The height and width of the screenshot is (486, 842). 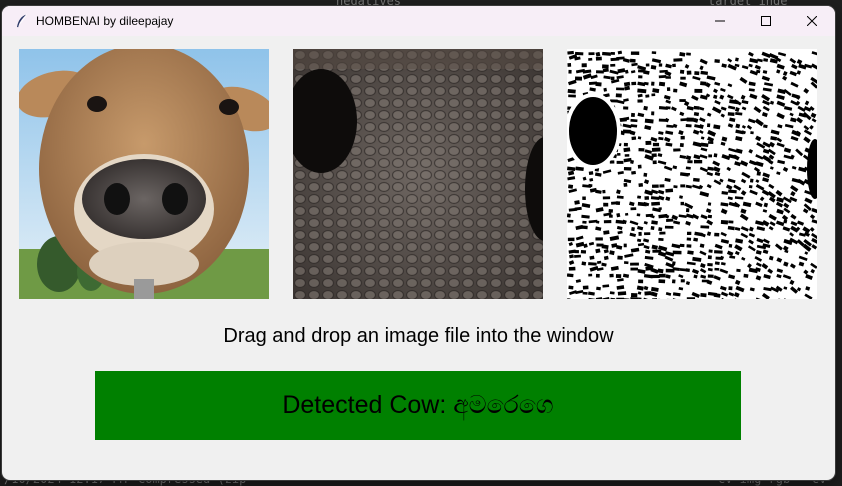 I want to click on maximize-button, so click(x=766, y=21).